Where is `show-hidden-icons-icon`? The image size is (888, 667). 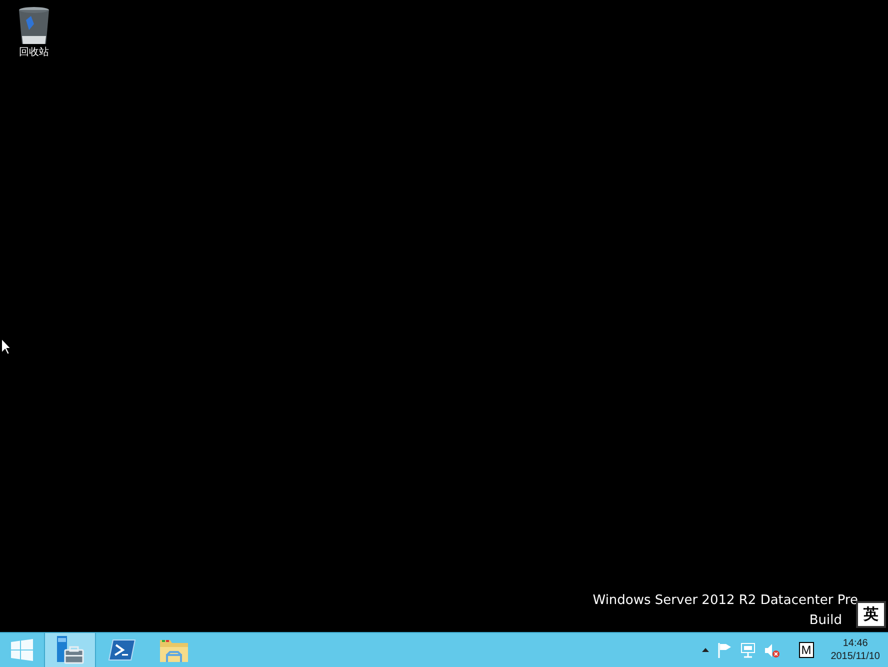 show-hidden-icons-icon is located at coordinates (705, 650).